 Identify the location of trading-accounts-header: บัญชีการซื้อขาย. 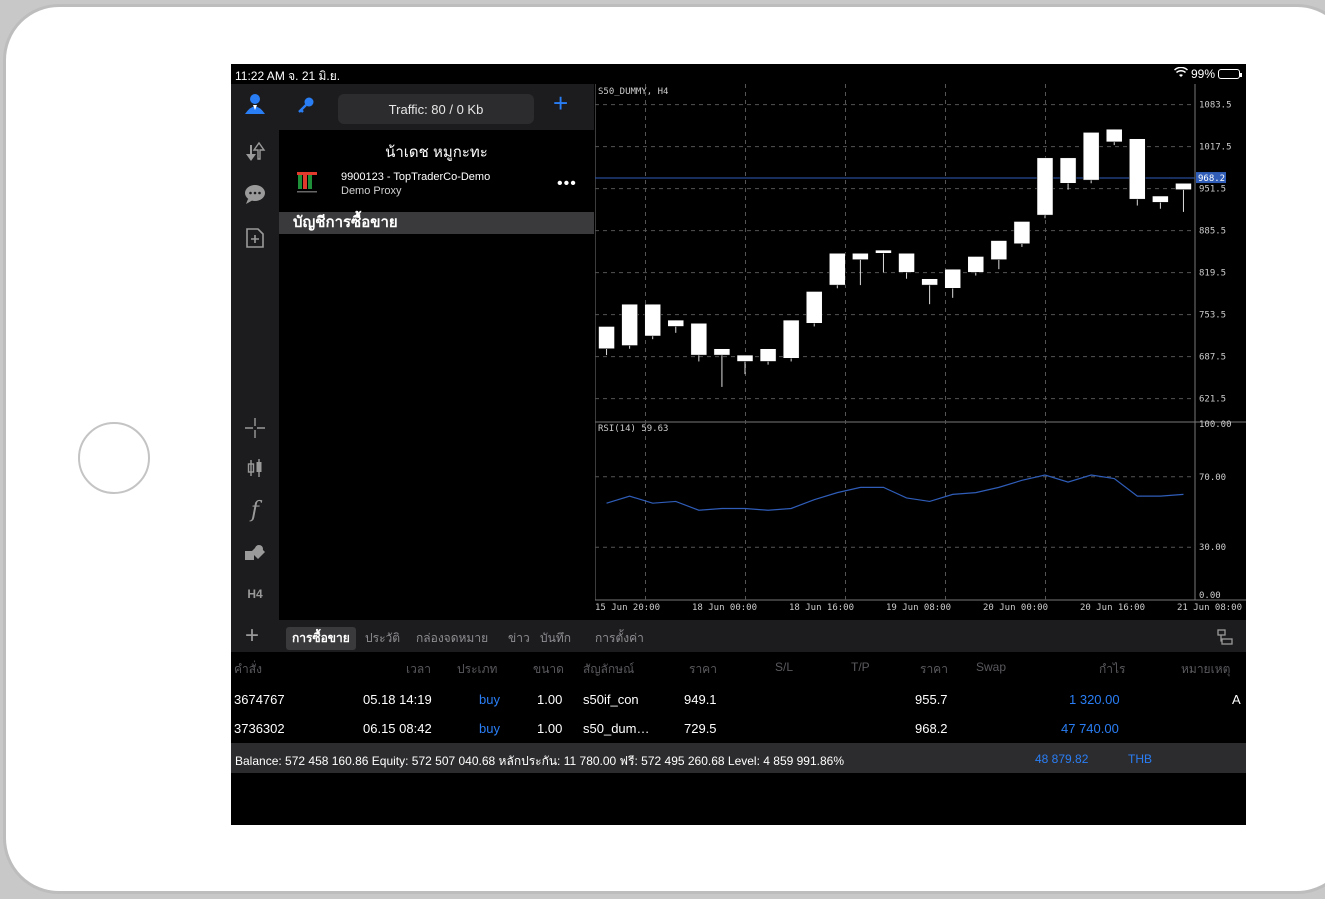
(436, 223).